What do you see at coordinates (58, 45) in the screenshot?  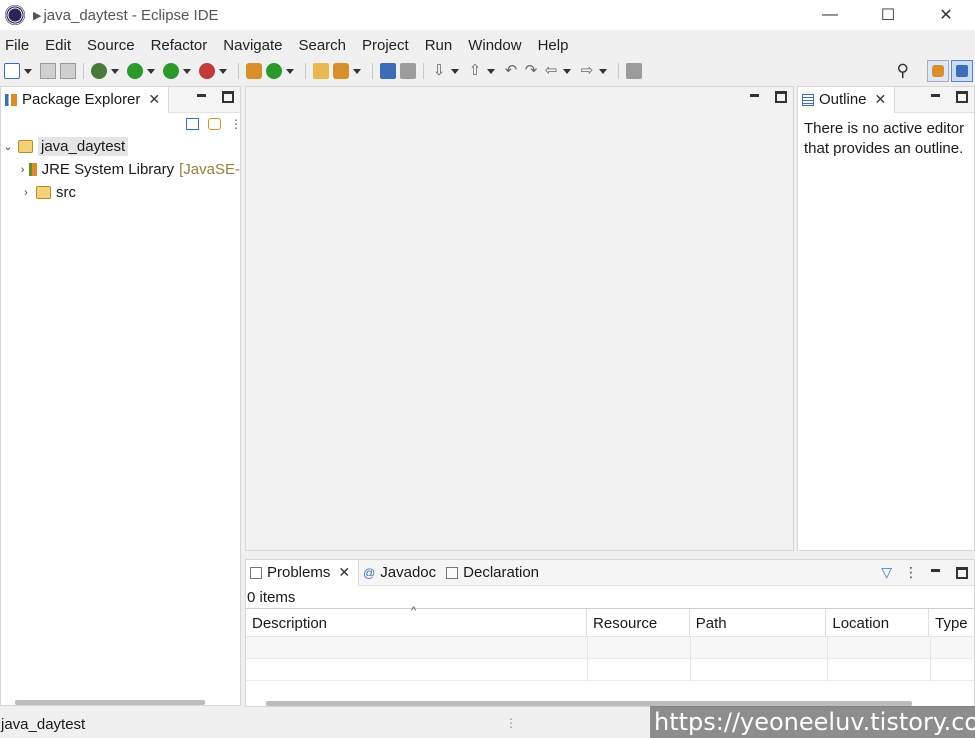 I see `menu-edit: Edit` at bounding box center [58, 45].